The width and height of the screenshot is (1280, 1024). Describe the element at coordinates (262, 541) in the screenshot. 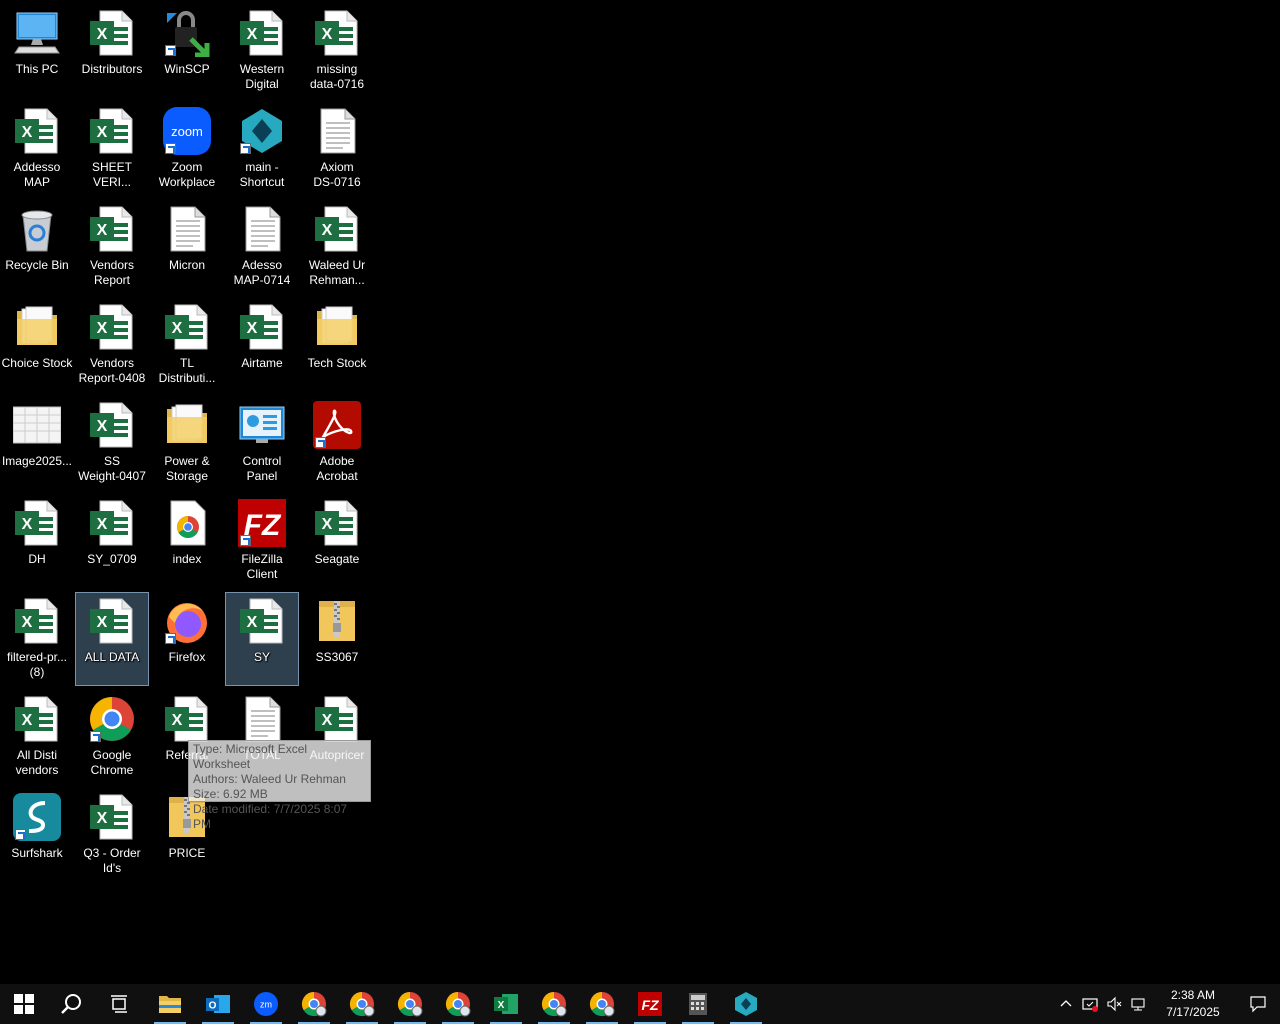

I see `desktop-icon-filezilla-client: FZ FileZilla Client` at that location.